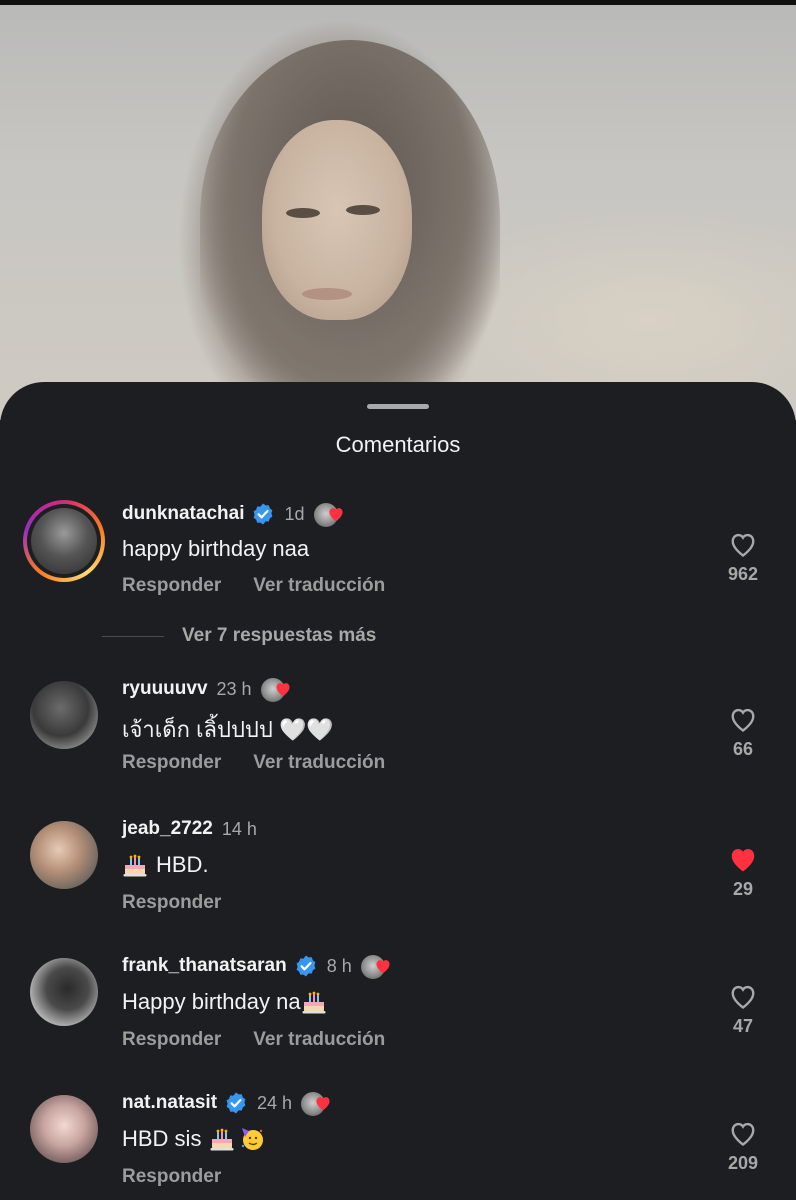  Describe the element at coordinates (210, 689) in the screenshot. I see `comment-meta: ryuuuuvv 23 h` at that location.